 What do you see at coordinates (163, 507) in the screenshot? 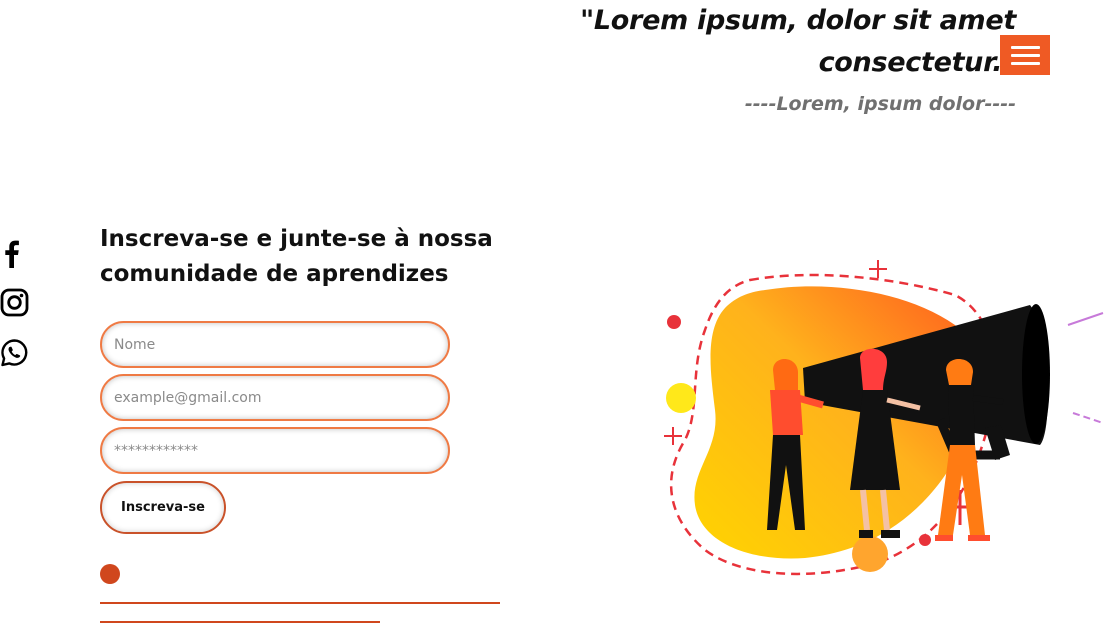
I see `signup-submit-button: Inscreva-se` at bounding box center [163, 507].